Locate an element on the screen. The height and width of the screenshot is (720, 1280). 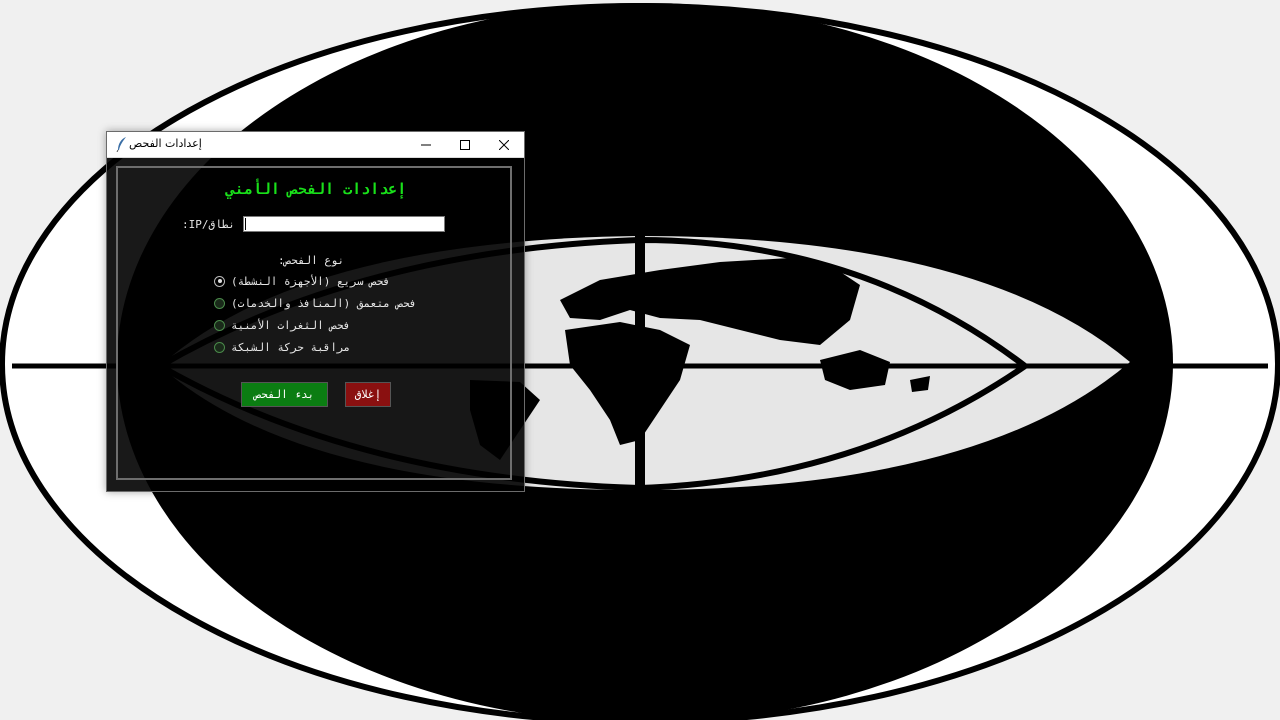
page-title: إعدادات الفحص الأمني is located at coordinates (316, 189).